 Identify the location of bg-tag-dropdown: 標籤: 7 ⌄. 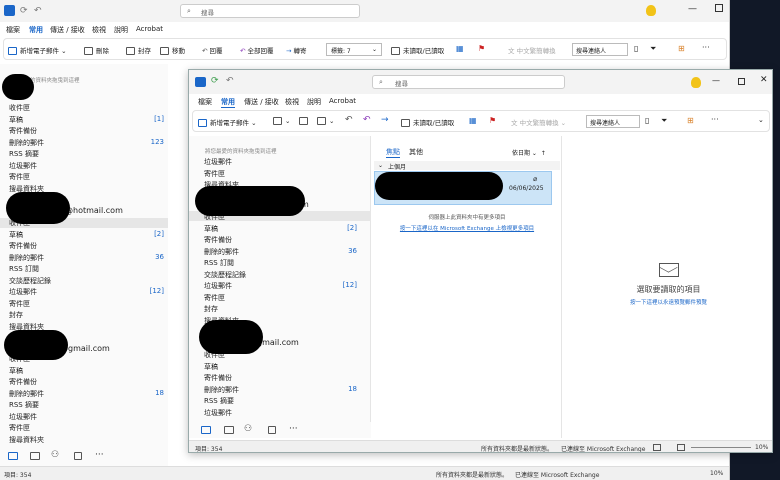
(354, 49).